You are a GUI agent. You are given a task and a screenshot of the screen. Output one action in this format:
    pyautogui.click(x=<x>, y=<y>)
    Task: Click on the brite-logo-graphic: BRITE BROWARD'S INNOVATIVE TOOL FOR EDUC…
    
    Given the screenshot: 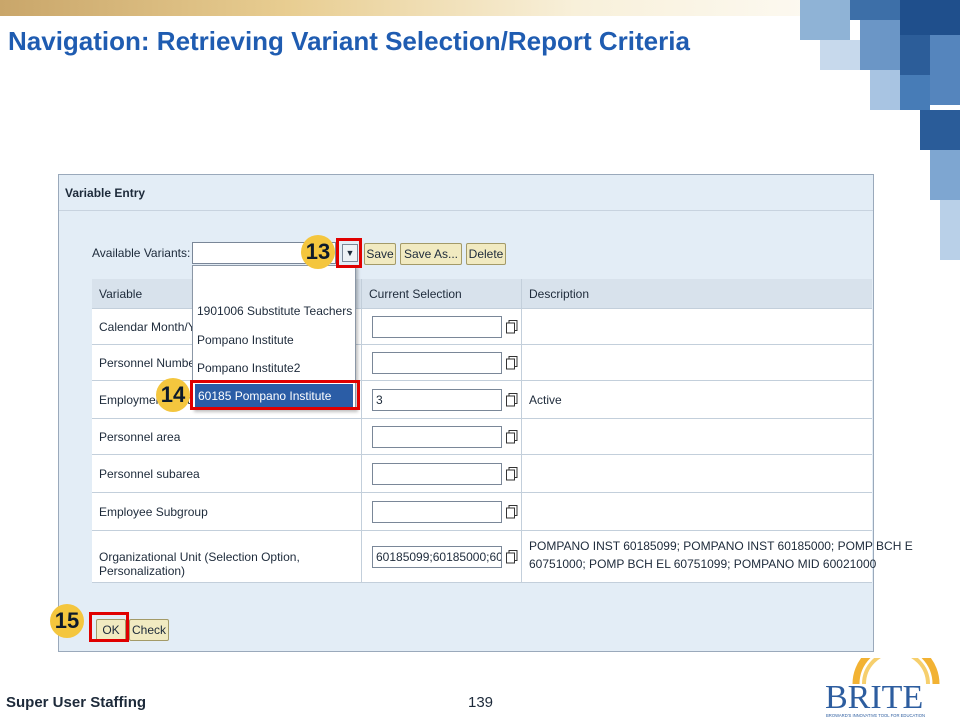 What is the action you would take?
    pyautogui.click(x=882, y=679)
    